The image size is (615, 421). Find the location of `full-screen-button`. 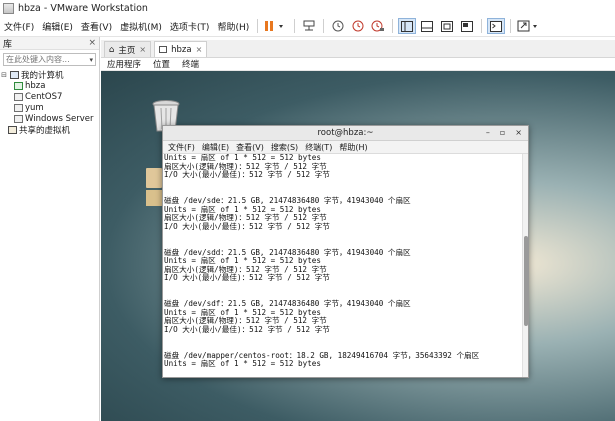

full-screen-button is located at coordinates (447, 26).